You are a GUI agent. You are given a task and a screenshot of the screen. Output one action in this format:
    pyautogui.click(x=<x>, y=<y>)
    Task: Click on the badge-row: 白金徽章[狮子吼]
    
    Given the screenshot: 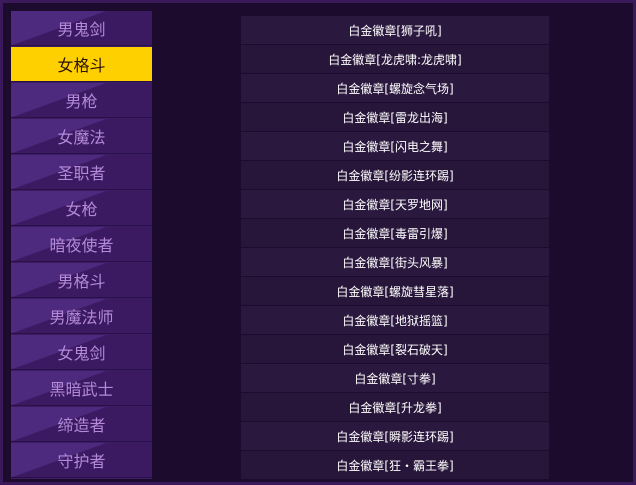 What is the action you would take?
    pyautogui.click(x=395, y=30)
    